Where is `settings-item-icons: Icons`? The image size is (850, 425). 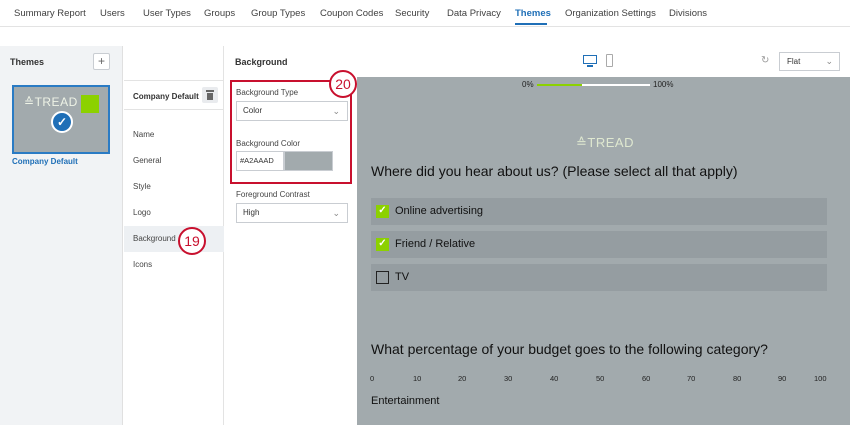
settings-item-icons: Icons is located at coordinates (174, 265).